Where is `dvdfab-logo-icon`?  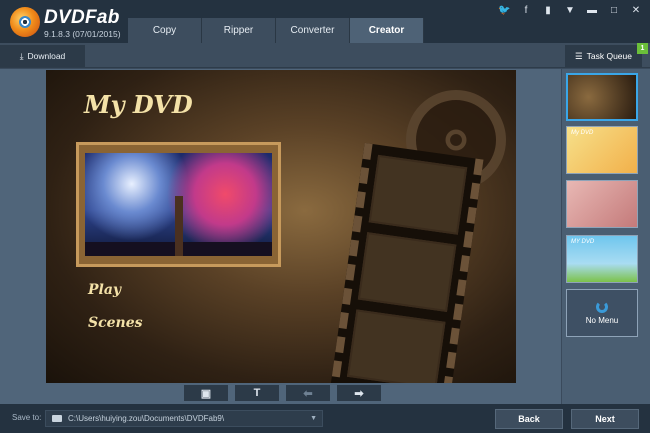
dvdfab-logo-icon is located at coordinates (25, 22).